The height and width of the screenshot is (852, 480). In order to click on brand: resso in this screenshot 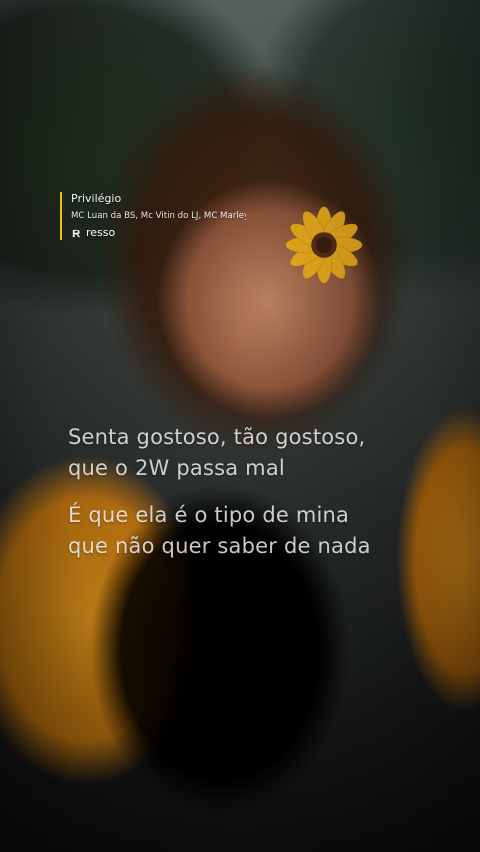, I will do `click(158, 233)`.